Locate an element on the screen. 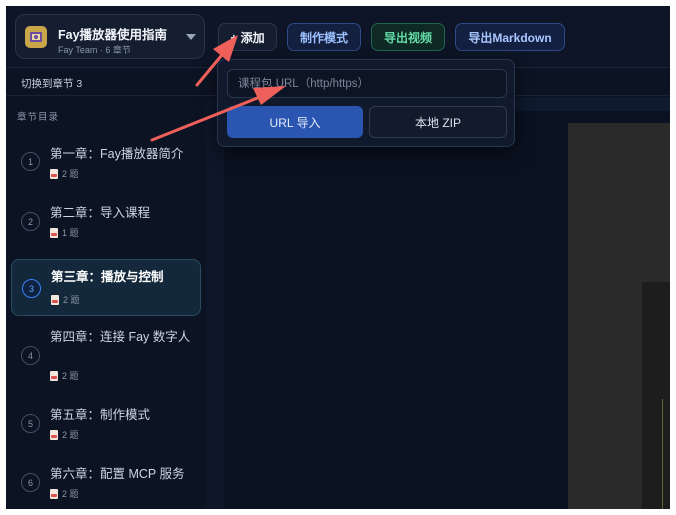 Image resolution: width=676 pixels, height=515 pixels. add-course-popover: URL 导入 本地 ZIP is located at coordinates (366, 103).